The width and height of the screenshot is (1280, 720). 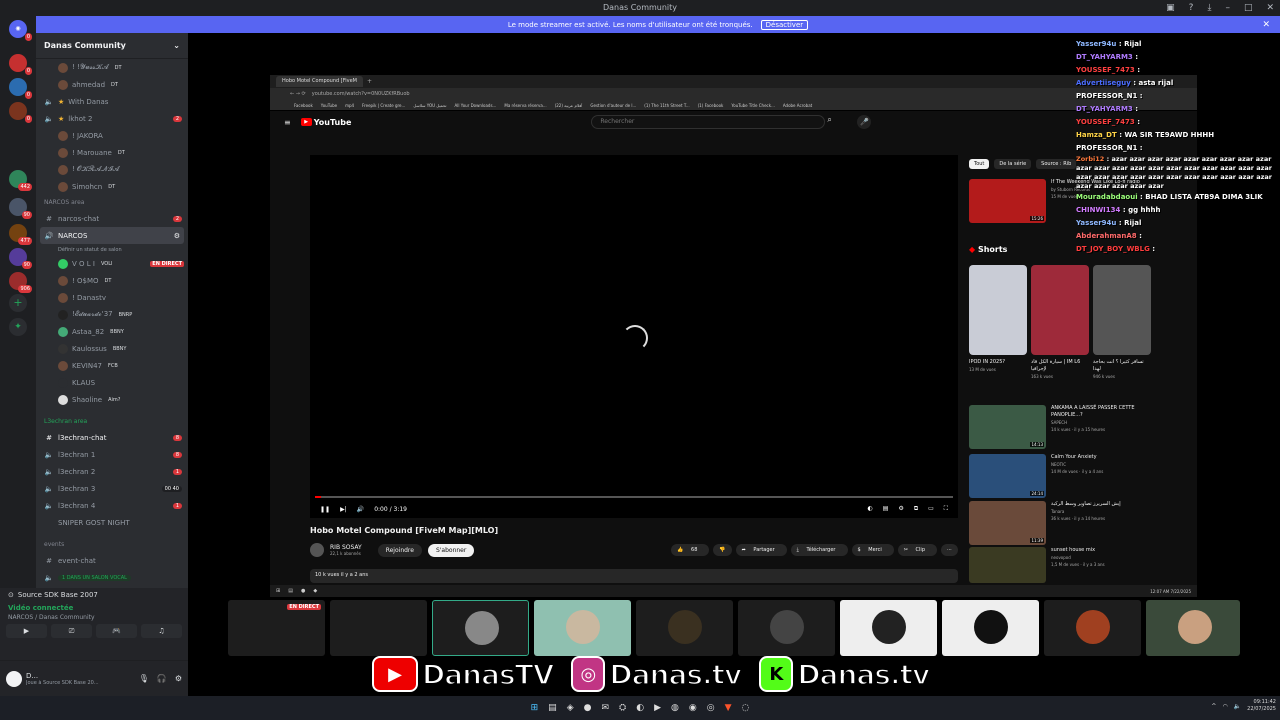 I want to click on subscribe-button: S'abonner, so click(x=451, y=550).